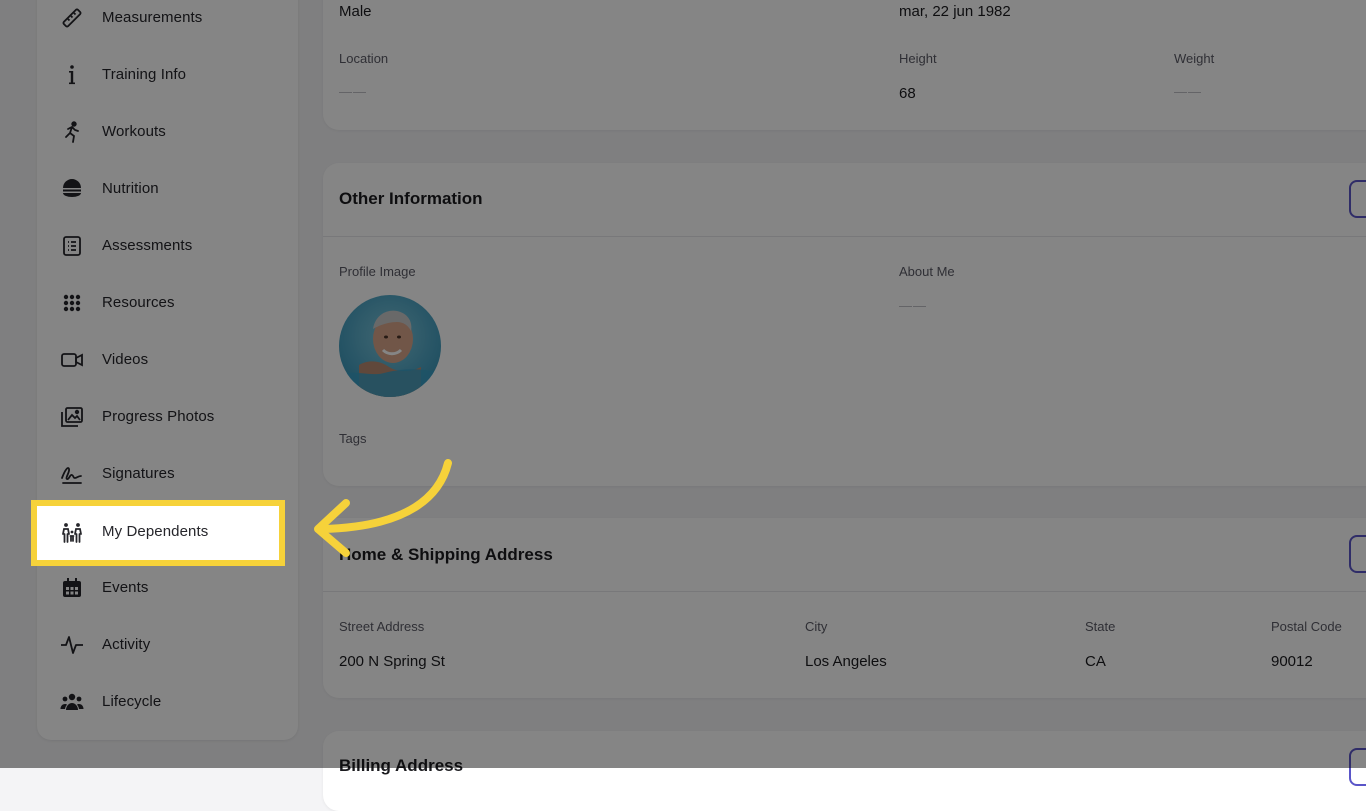  I want to click on sidebar-item-nutrition: Nutrition, so click(167, 189).